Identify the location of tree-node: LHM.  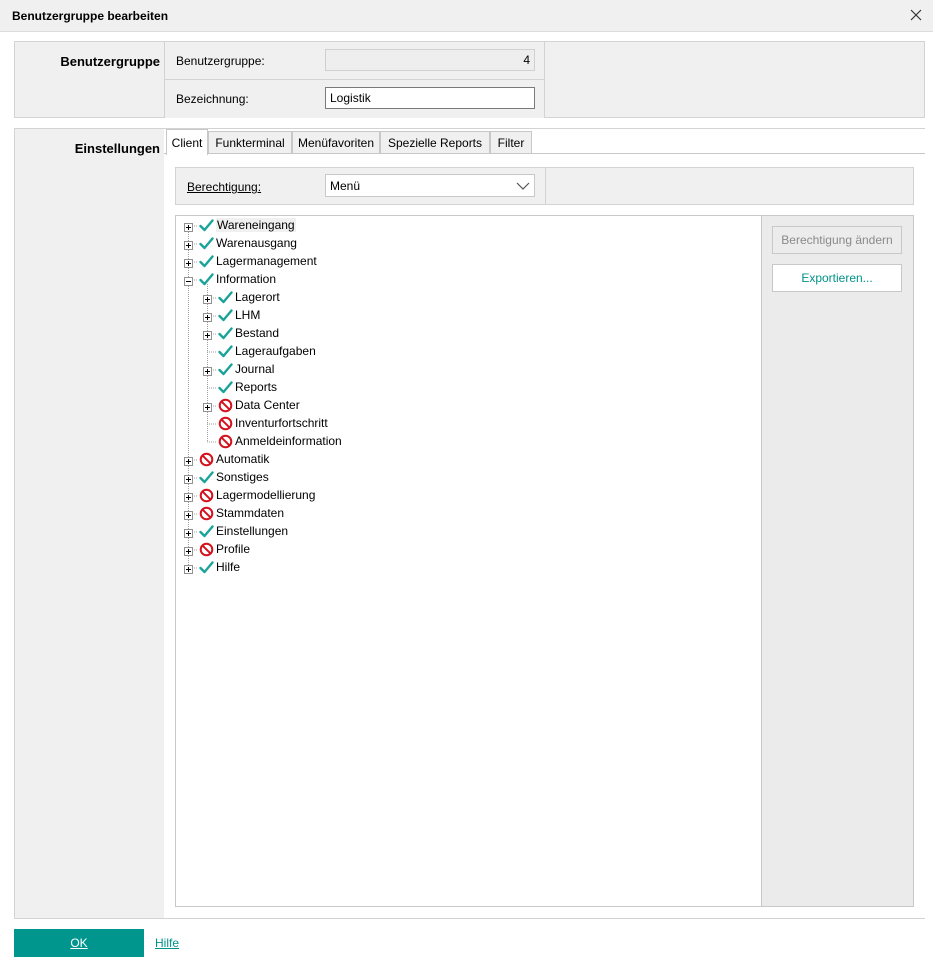
(466, 316).